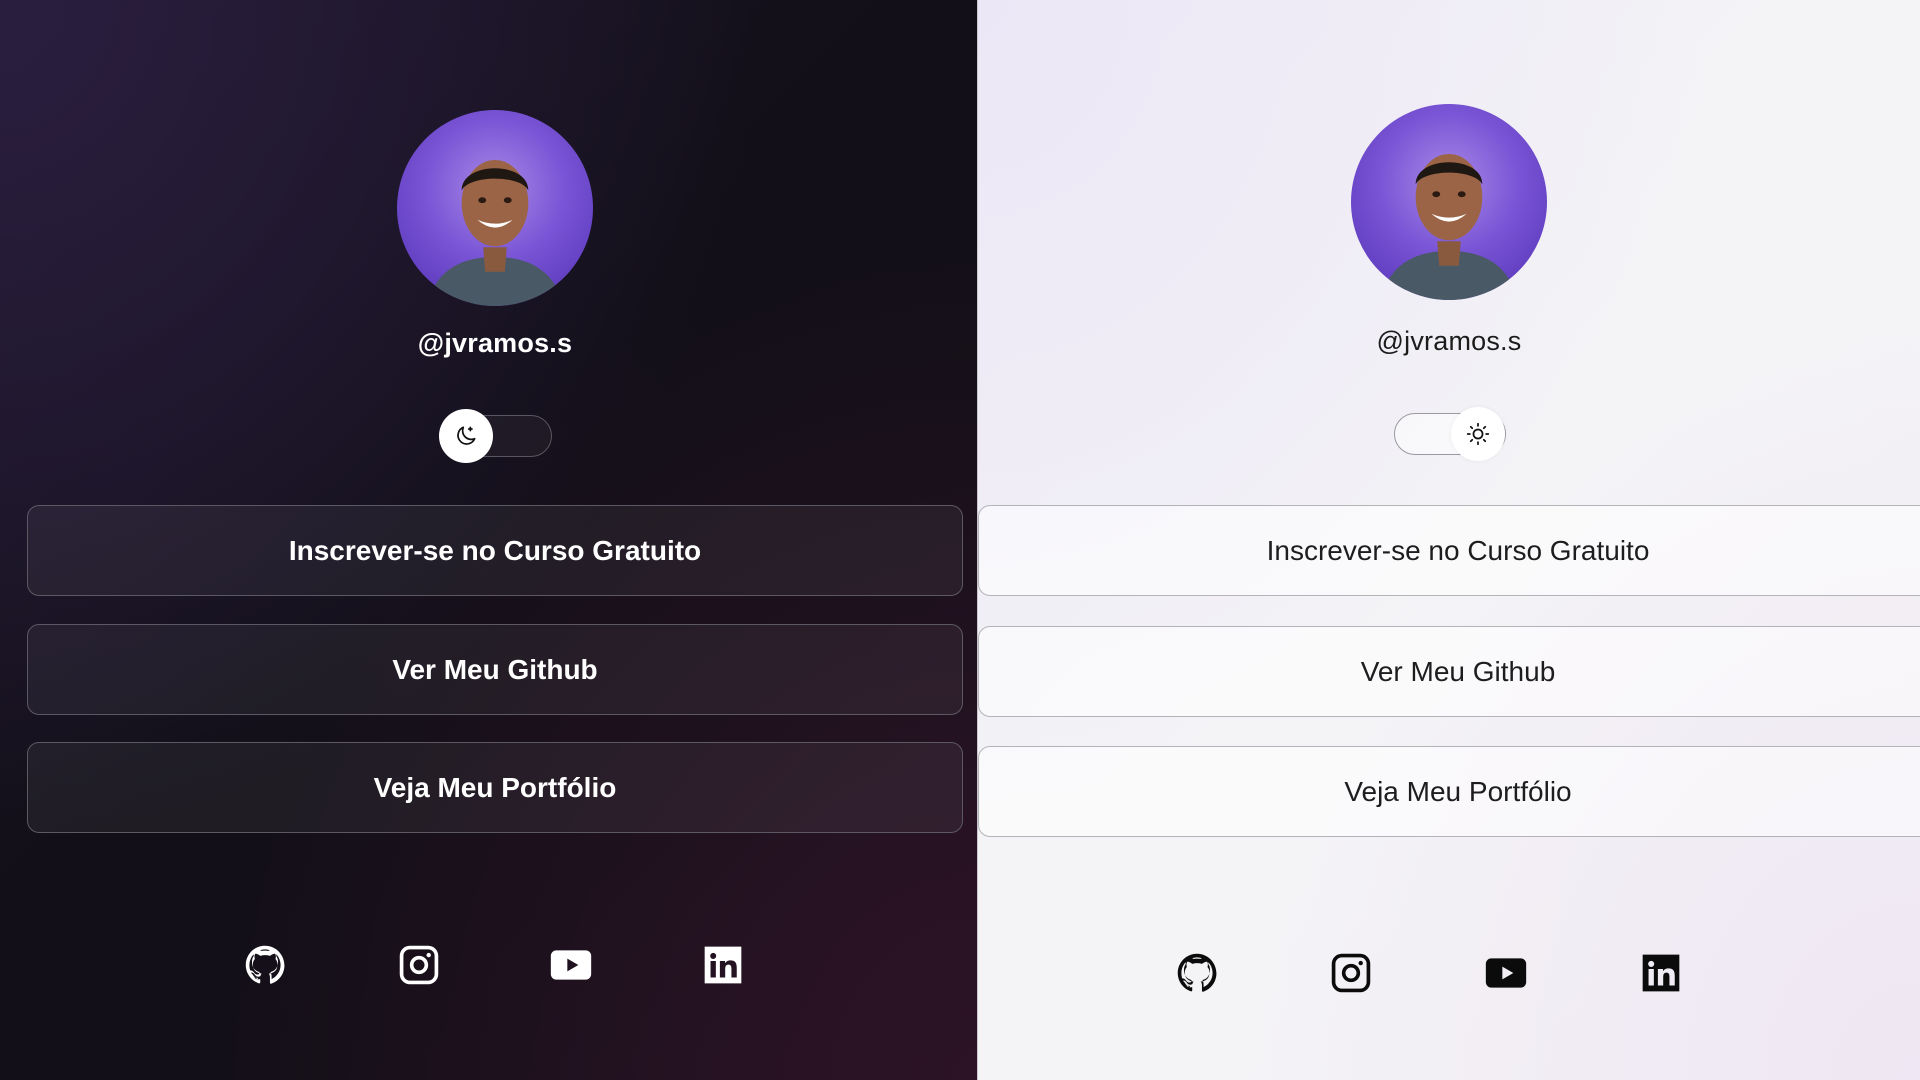  Describe the element at coordinates (977, 540) in the screenshot. I see `panel-divider` at that location.